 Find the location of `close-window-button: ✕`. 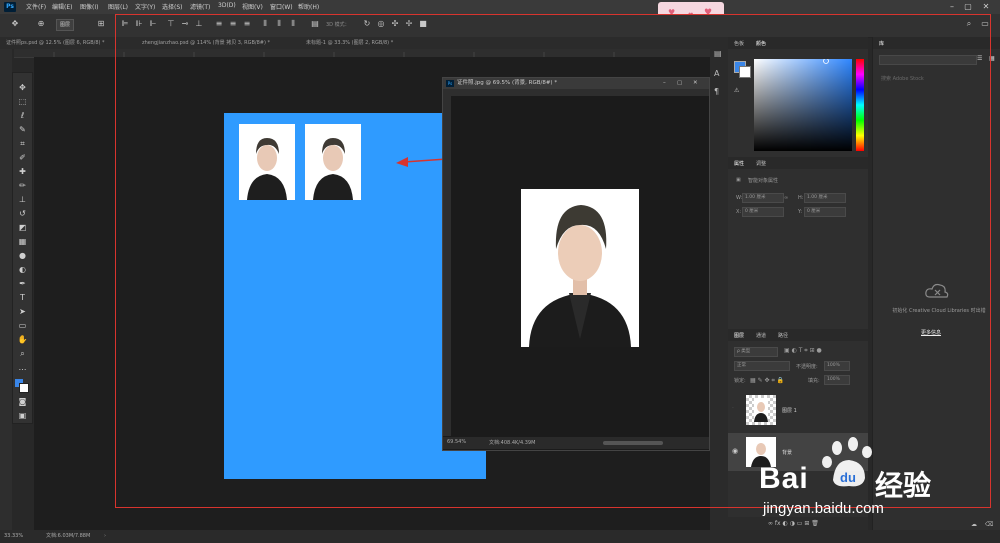

close-window-button: ✕ is located at coordinates (986, 6).